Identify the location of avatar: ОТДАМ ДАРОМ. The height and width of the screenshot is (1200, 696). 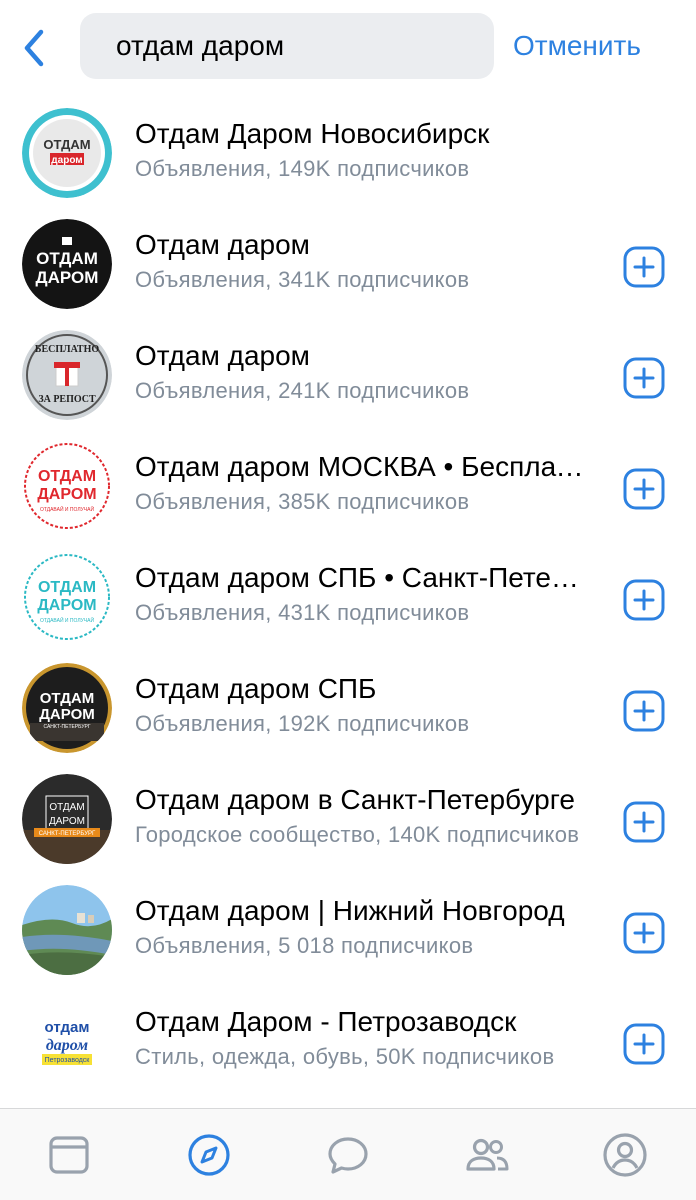
(67, 264).